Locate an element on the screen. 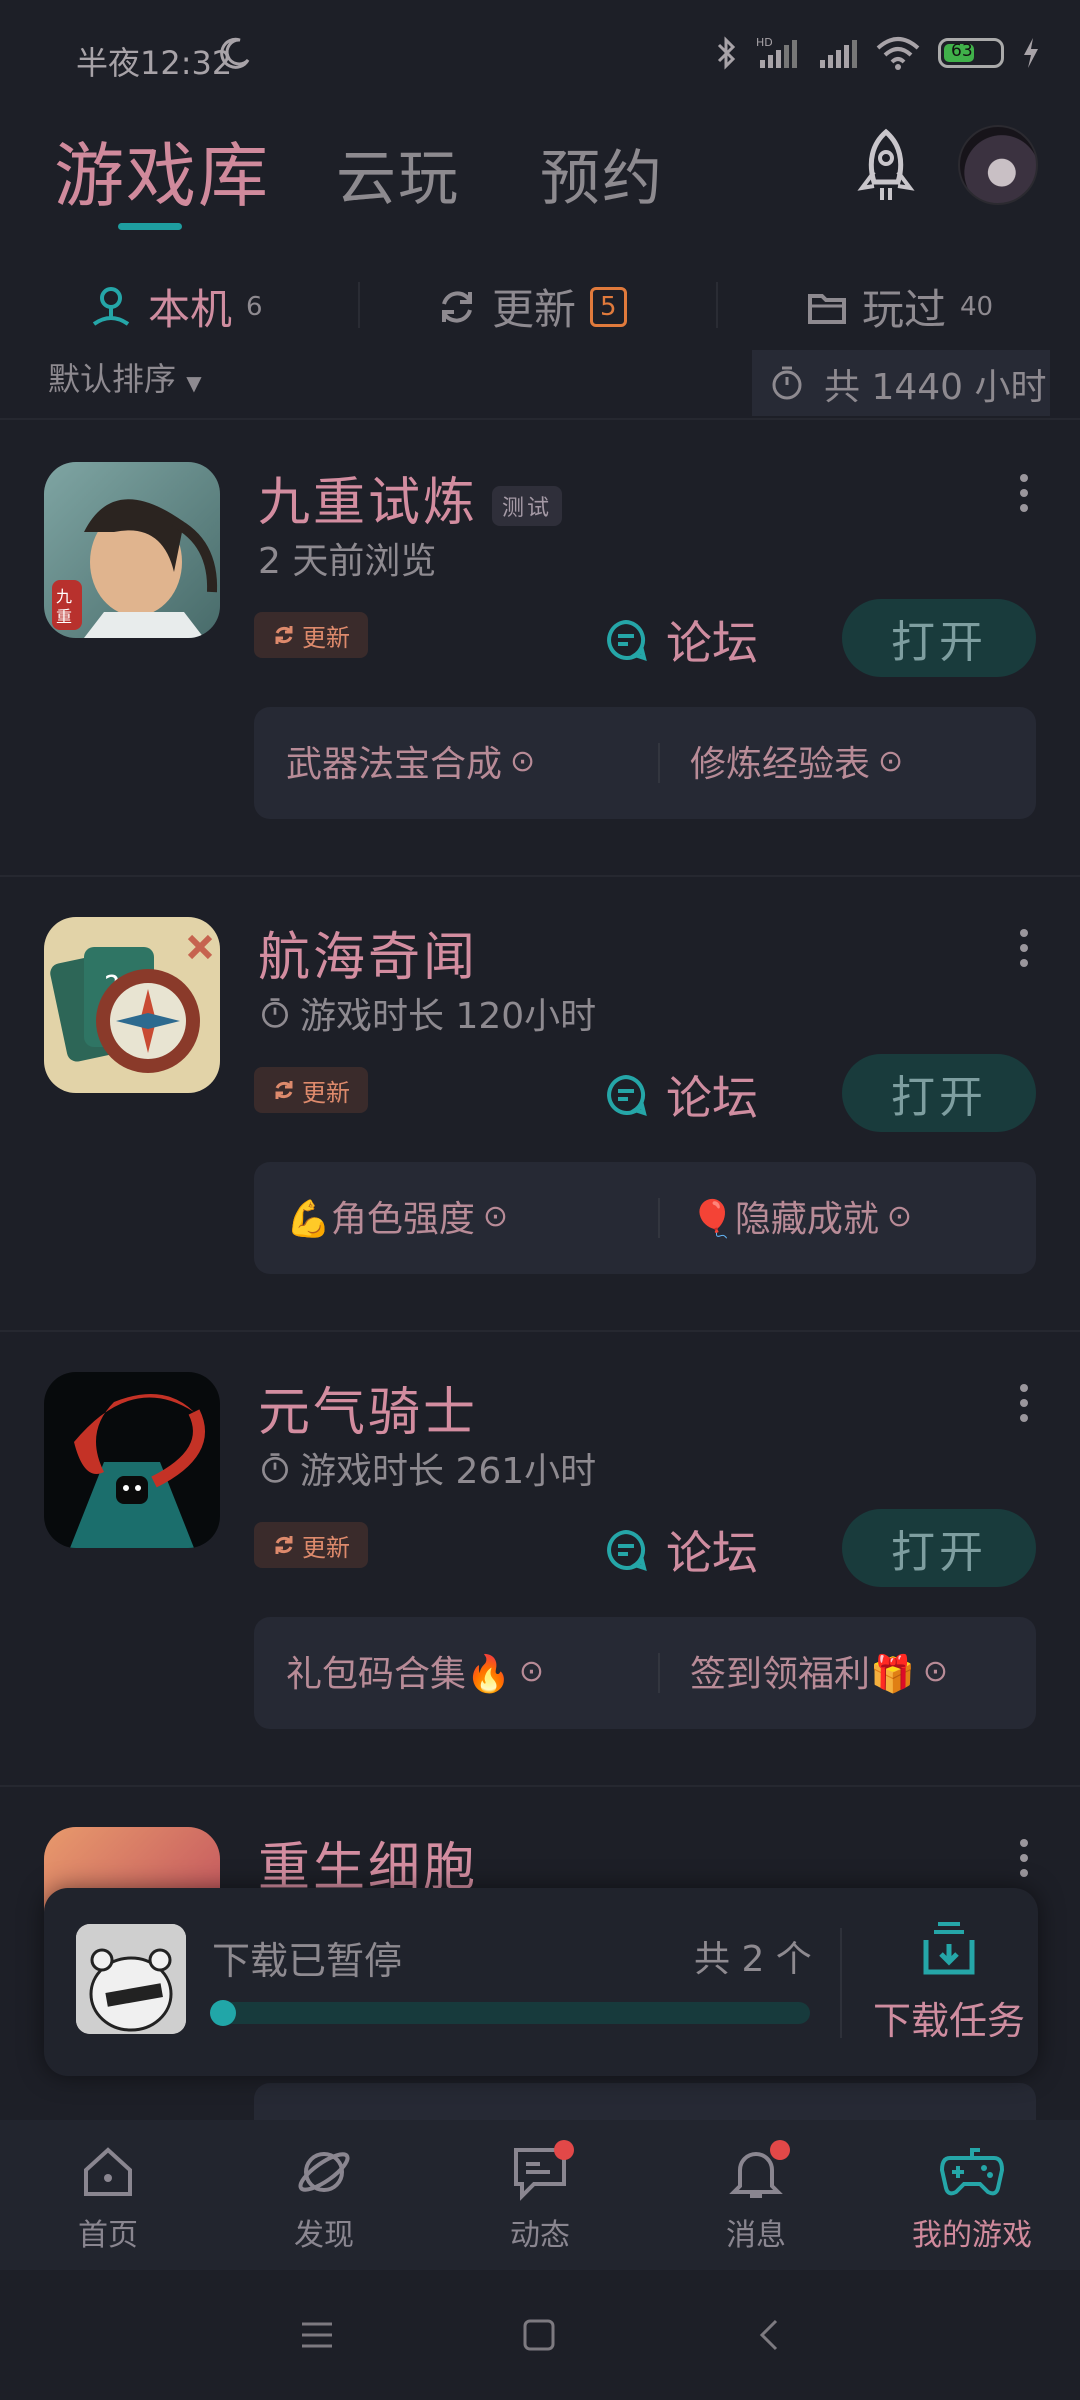 The width and height of the screenshot is (1080, 2400). download-tasks-button: 下载任务 is located at coordinates (949, 1981).